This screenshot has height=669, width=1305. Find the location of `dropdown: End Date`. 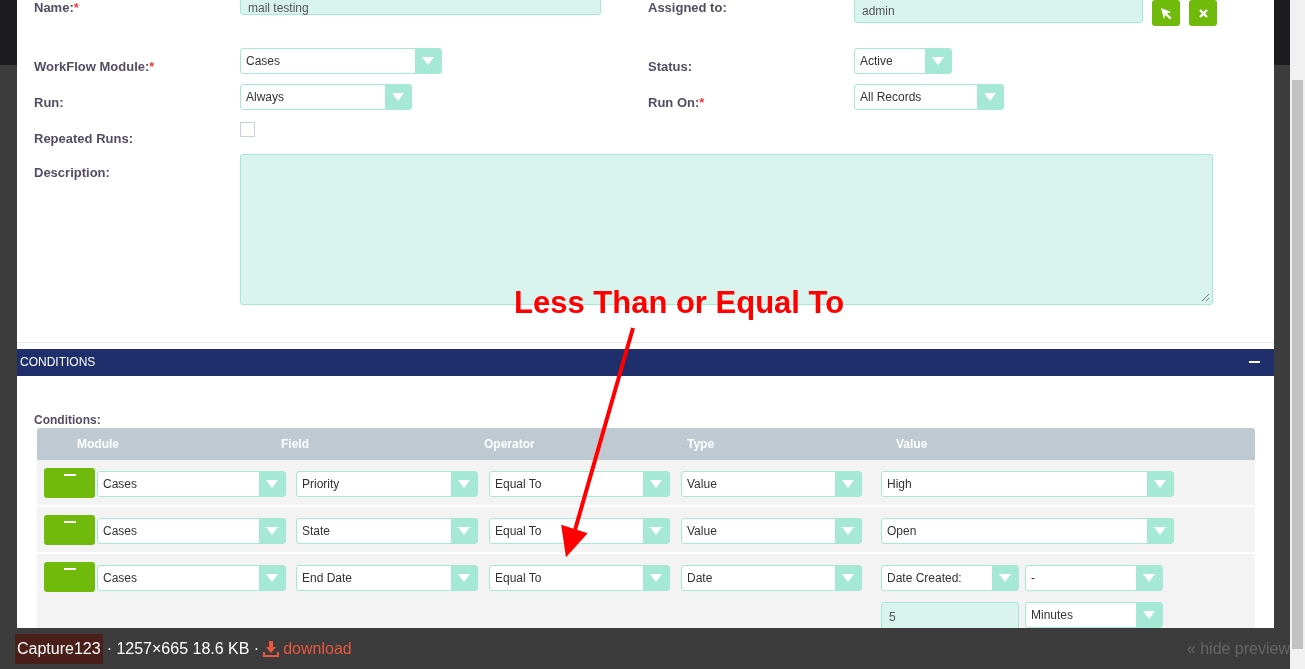

dropdown: End Date is located at coordinates (387, 577).